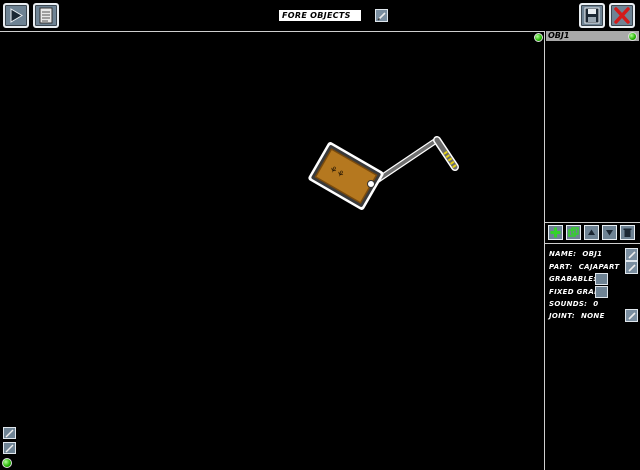 The height and width of the screenshot is (470, 640). I want to click on delete-object-button, so click(627, 232).